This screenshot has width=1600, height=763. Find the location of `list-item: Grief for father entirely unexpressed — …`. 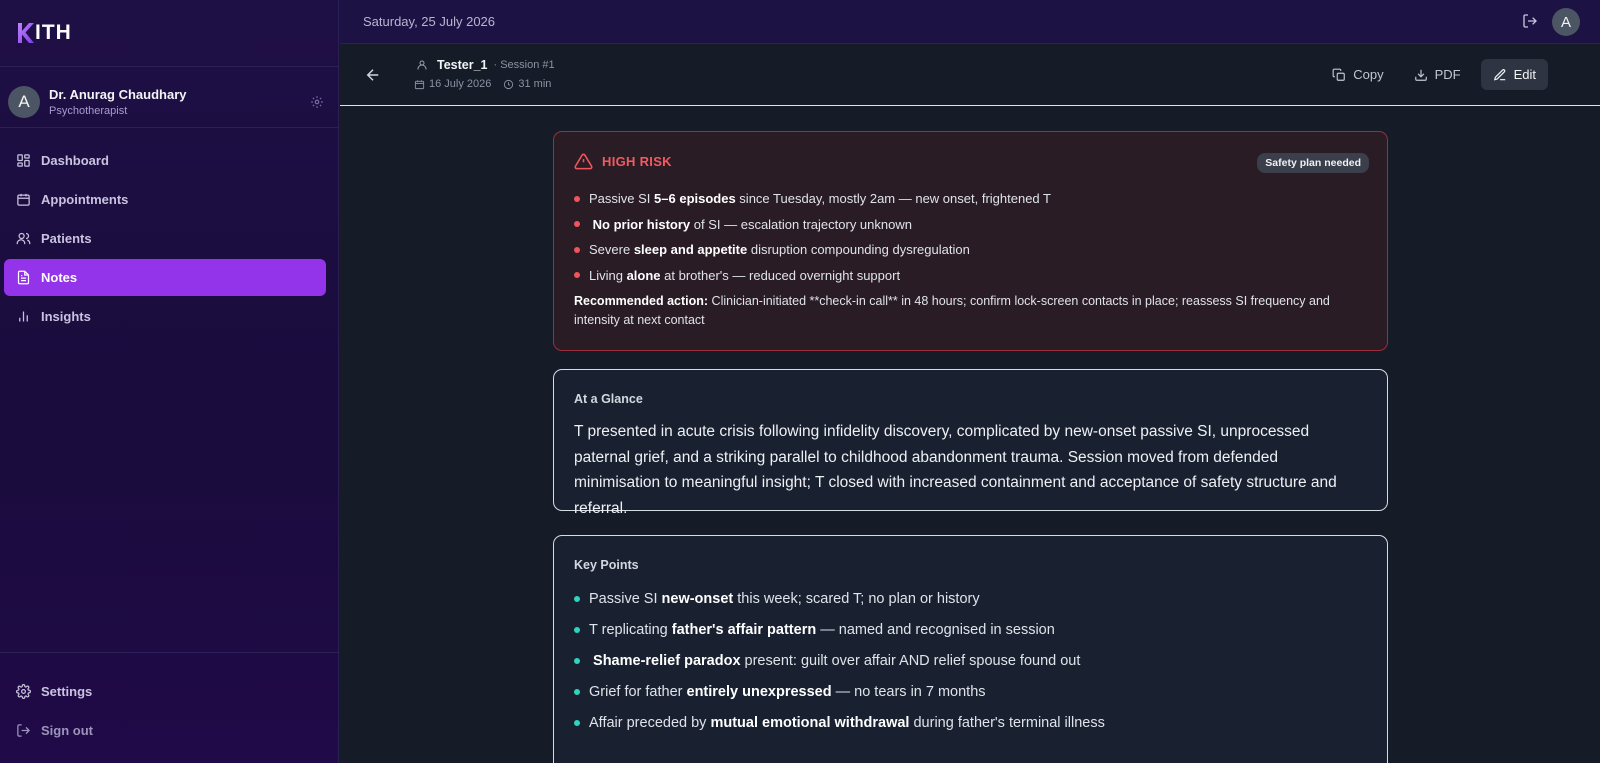

list-item: Grief for father entirely unexpressed — … is located at coordinates (839, 691).